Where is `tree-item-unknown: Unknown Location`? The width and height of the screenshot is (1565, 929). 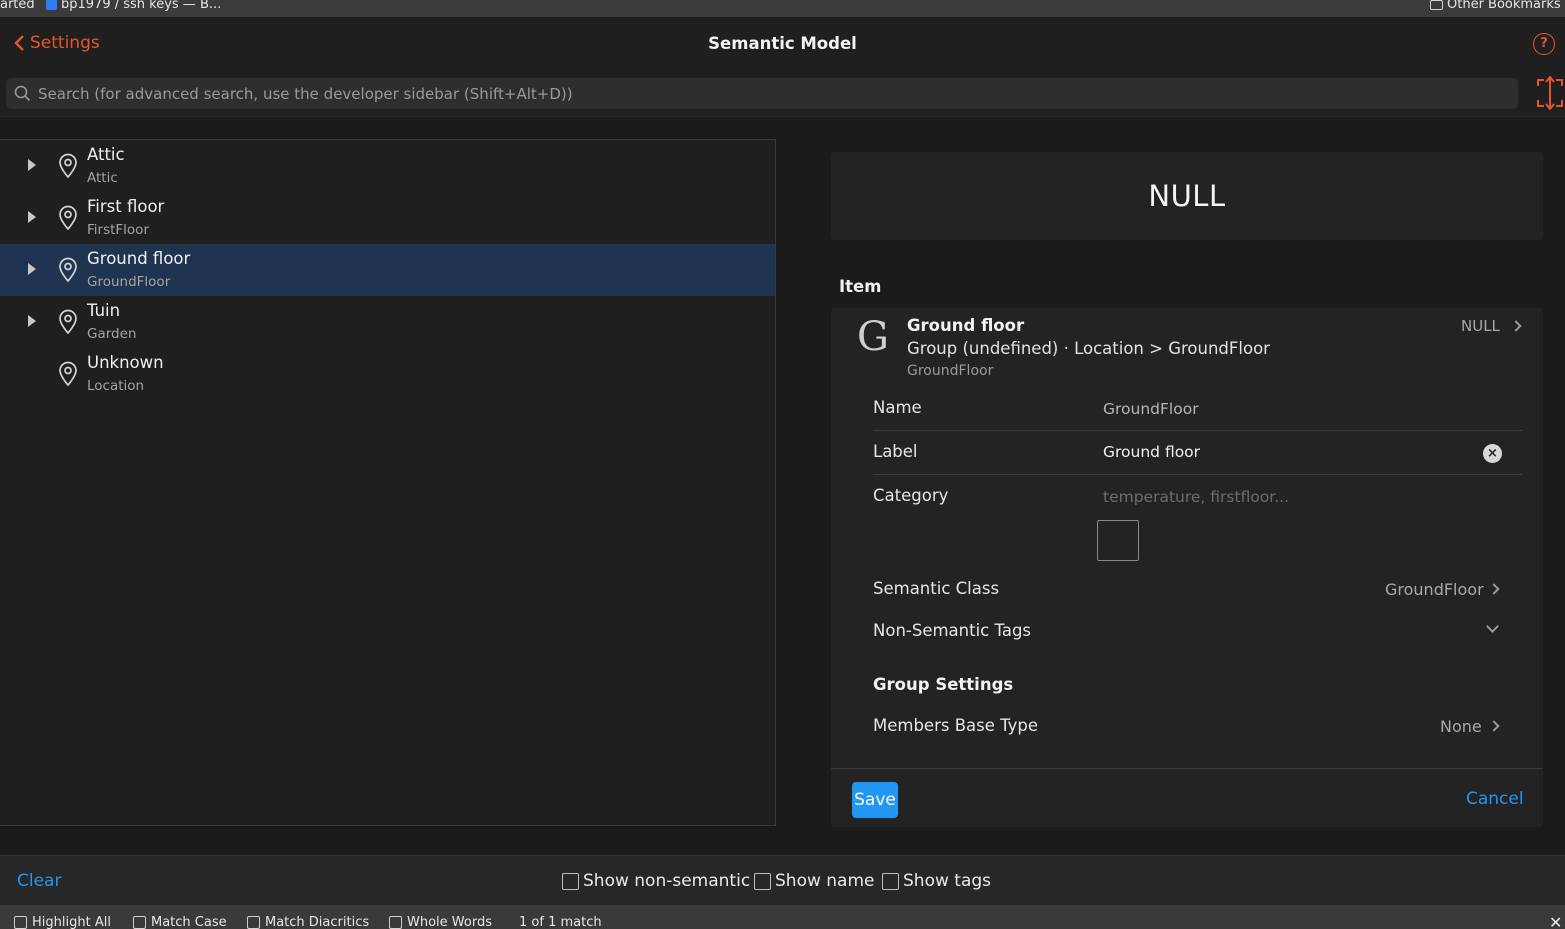 tree-item-unknown: Unknown Location is located at coordinates (387, 374).